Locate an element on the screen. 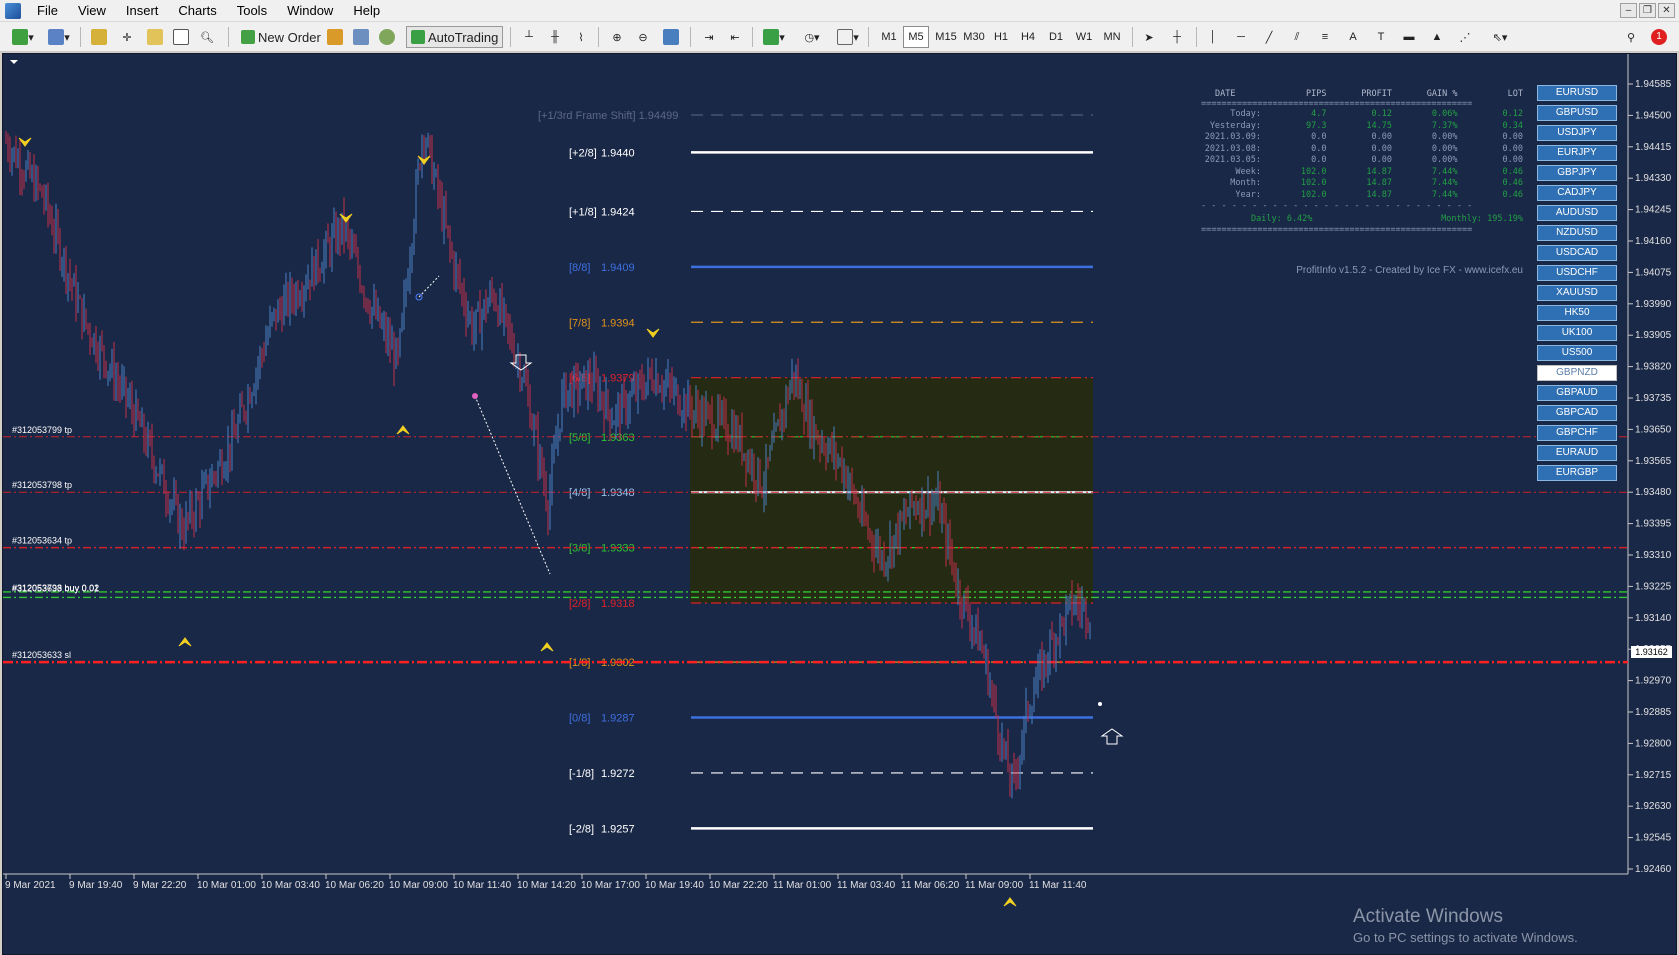 This screenshot has height=955, width=1679. autotrading-button: AutoTrading is located at coordinates (455, 37).